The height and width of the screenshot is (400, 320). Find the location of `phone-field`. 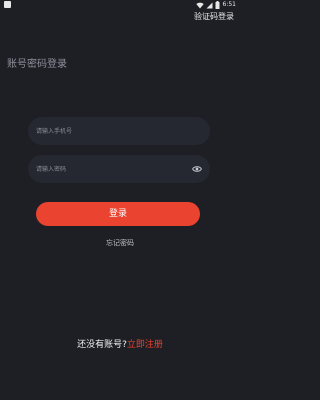

phone-field is located at coordinates (119, 131).